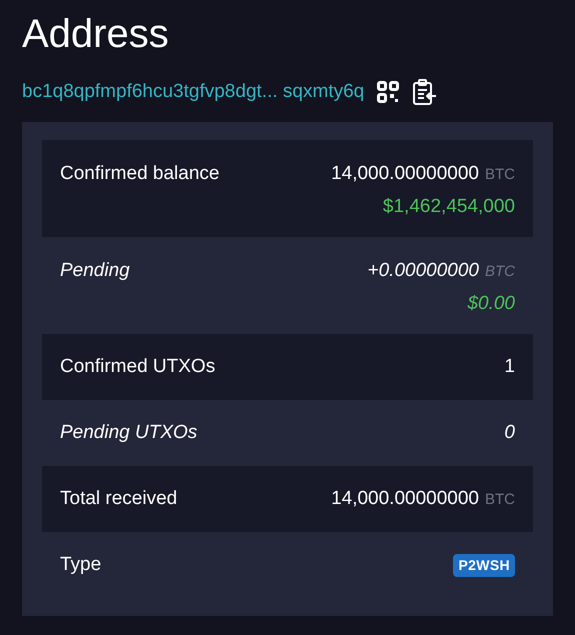 Image resolution: width=575 pixels, height=635 pixels. Describe the element at coordinates (129, 432) in the screenshot. I see `row-label: Pending UTXOs` at that location.